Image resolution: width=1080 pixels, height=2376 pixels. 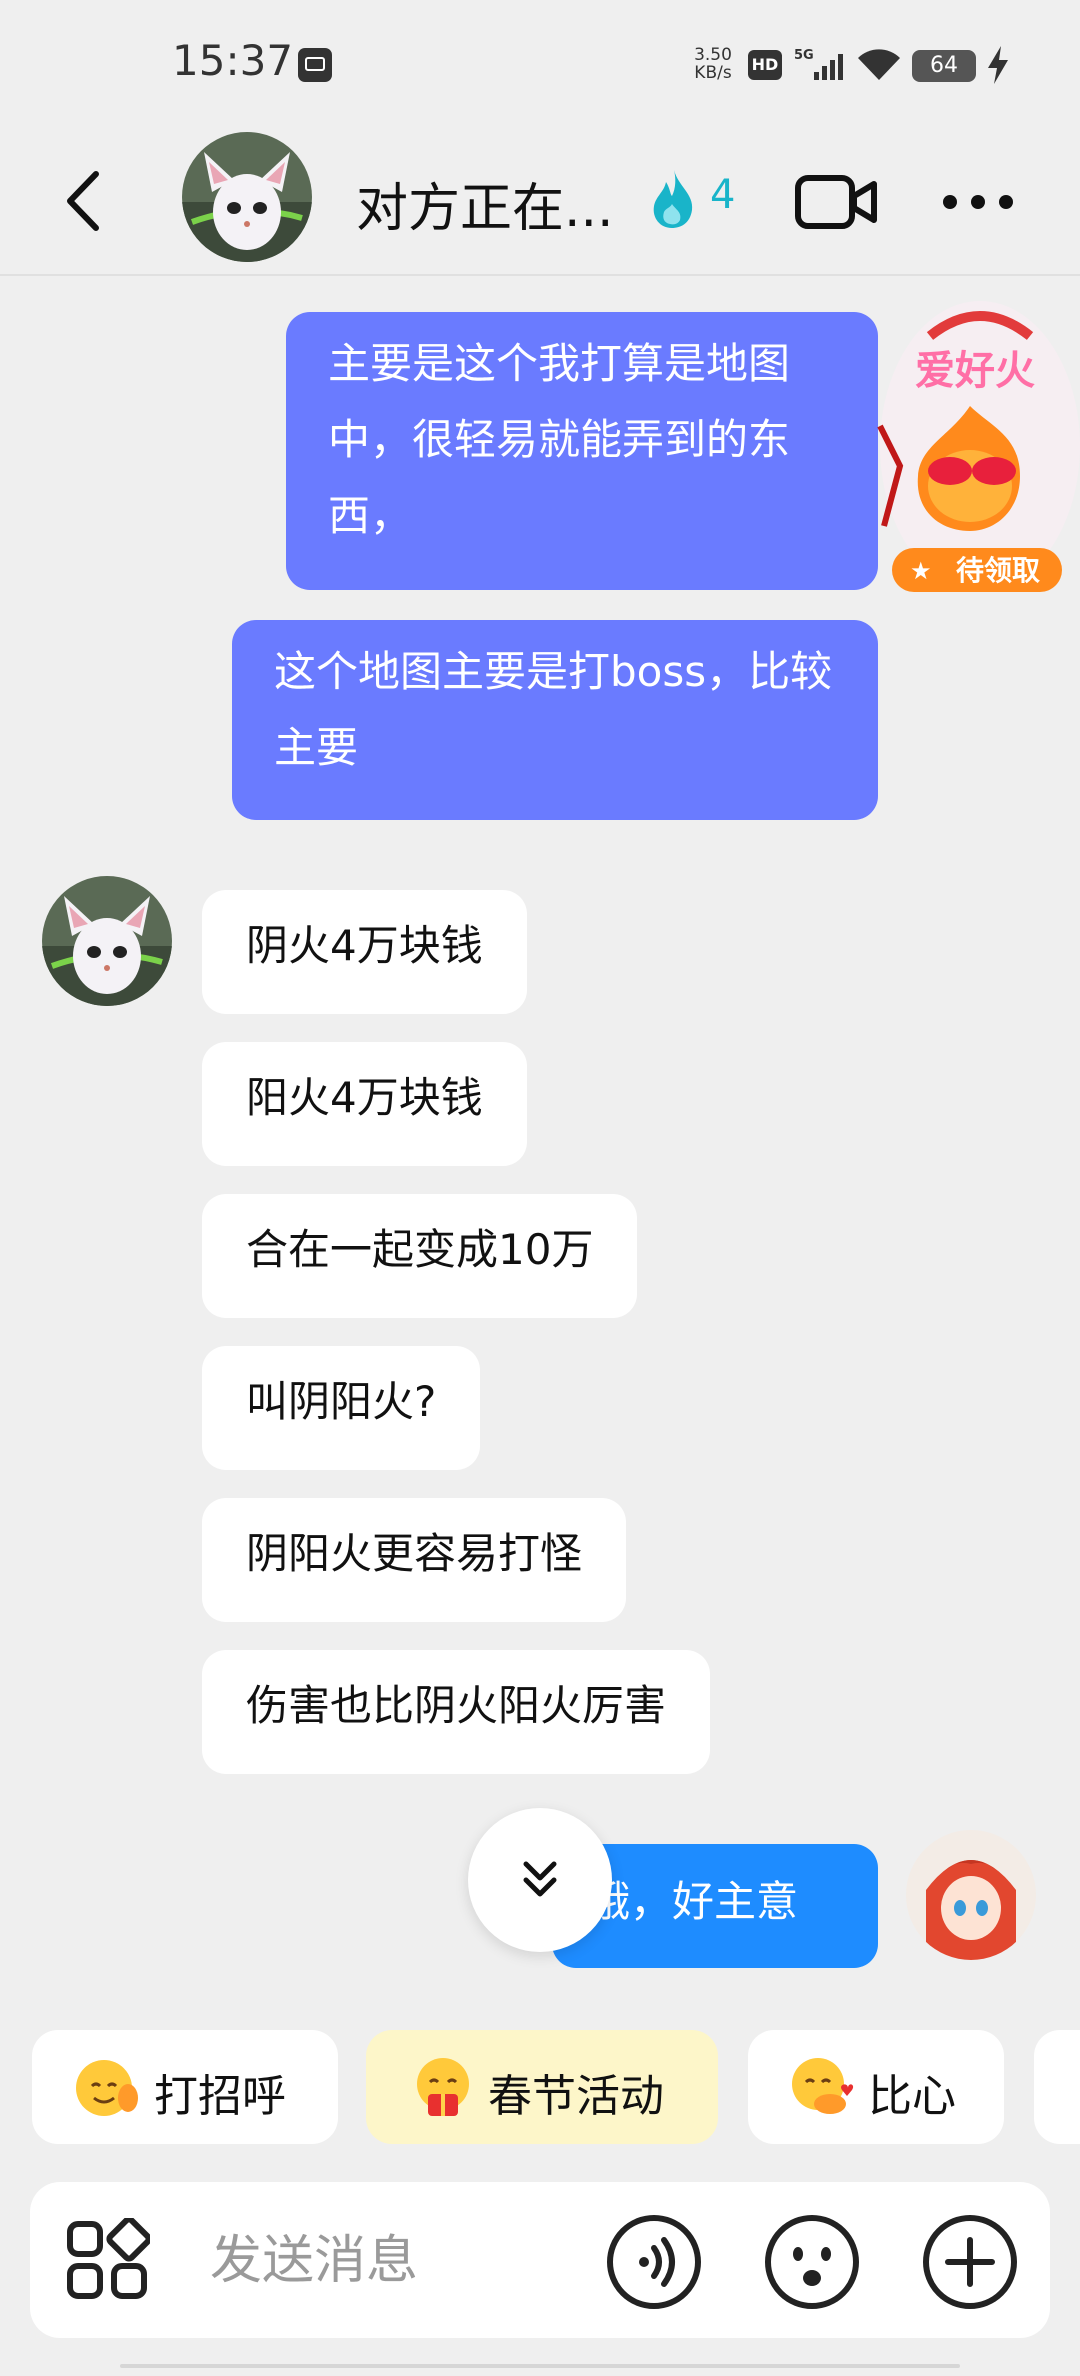 I want to click on chat-header: 对方正在... 4, so click(x=540, y=202).